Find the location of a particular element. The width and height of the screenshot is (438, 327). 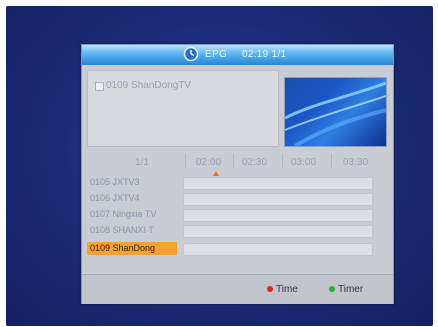

channel-label: 0106 JXTV4 is located at coordinates (115, 198).